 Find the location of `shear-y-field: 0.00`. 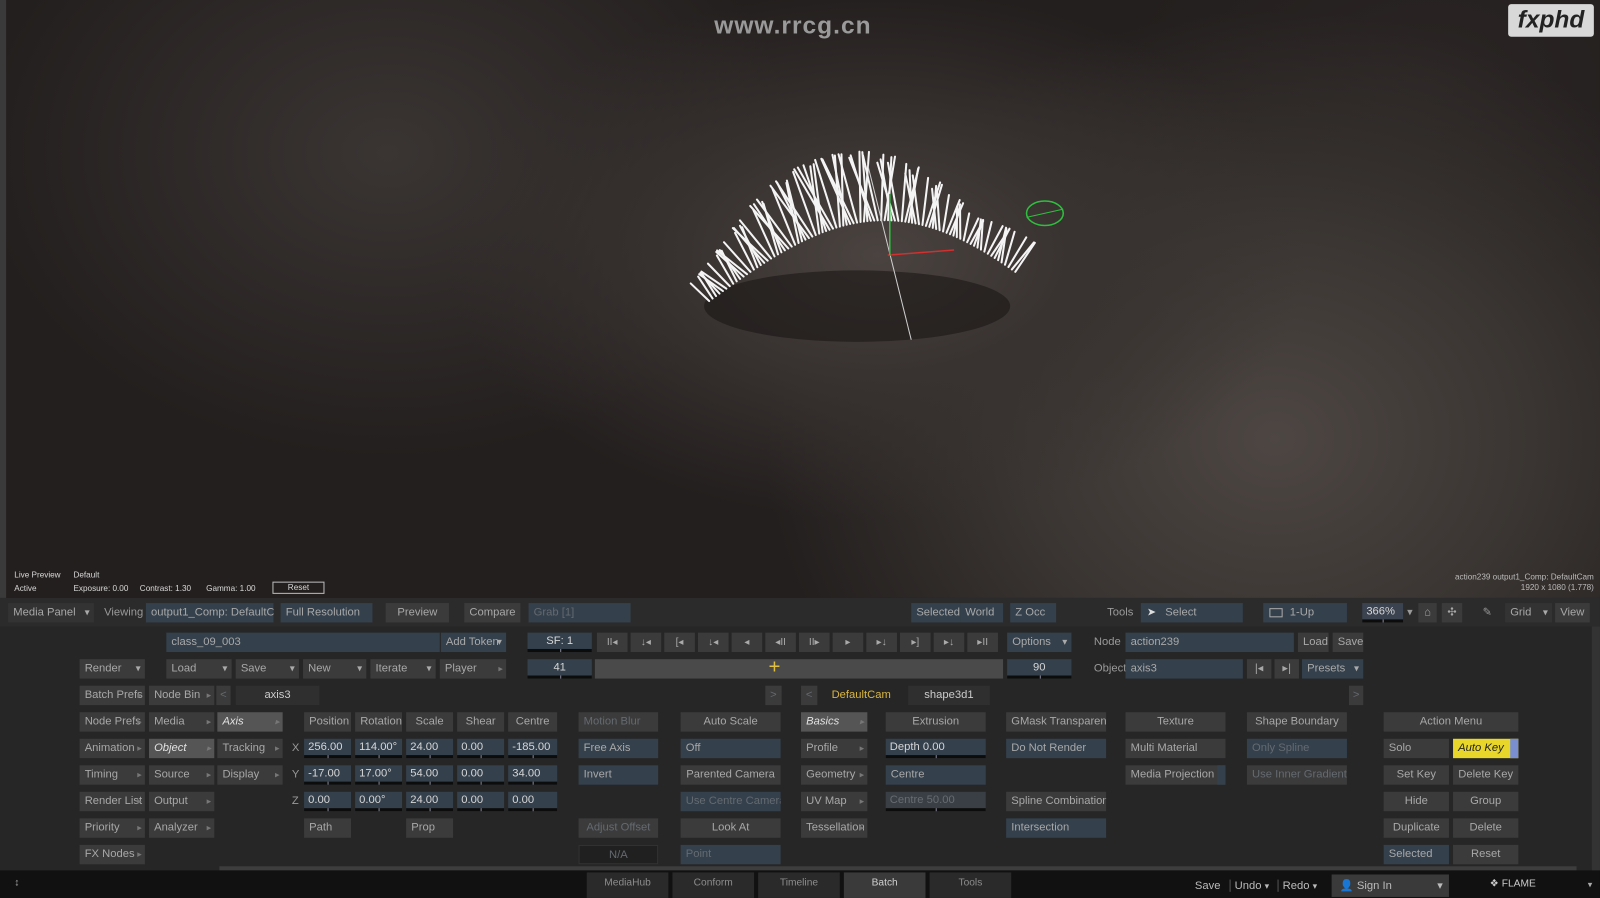

shear-y-field: 0.00 is located at coordinates (481, 775).